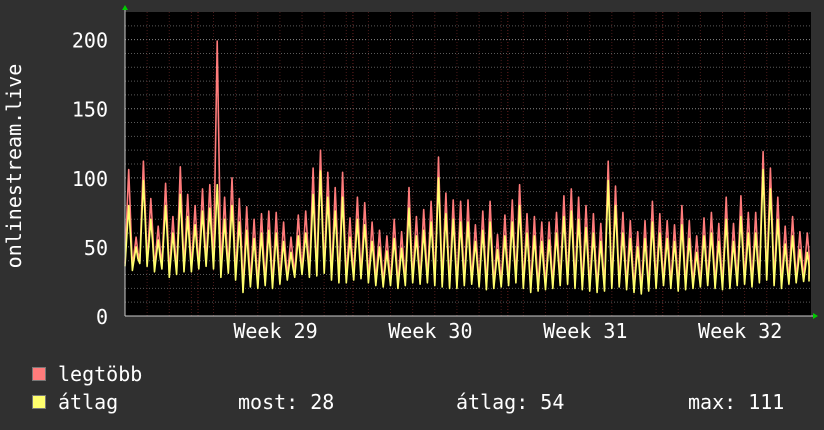 This screenshot has width=824, height=430. Describe the element at coordinates (100, 374) in the screenshot. I see `legend-label-max: legtöbb` at that location.